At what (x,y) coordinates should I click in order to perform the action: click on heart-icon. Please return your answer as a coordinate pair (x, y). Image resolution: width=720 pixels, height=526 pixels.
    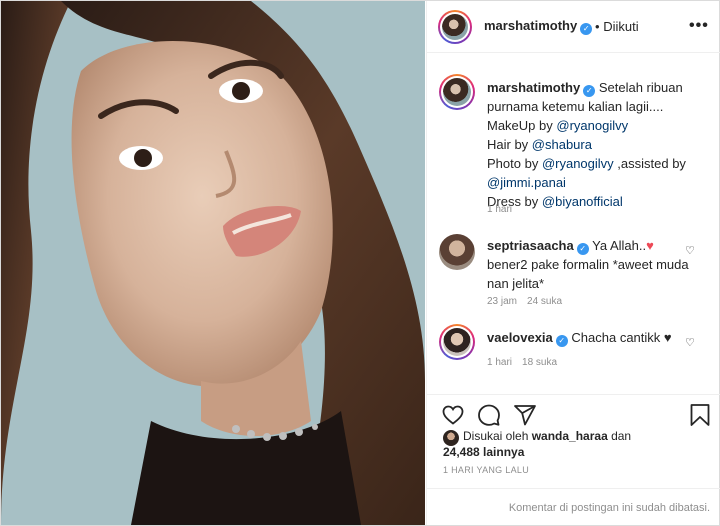
    Looking at the image, I should click on (453, 415).